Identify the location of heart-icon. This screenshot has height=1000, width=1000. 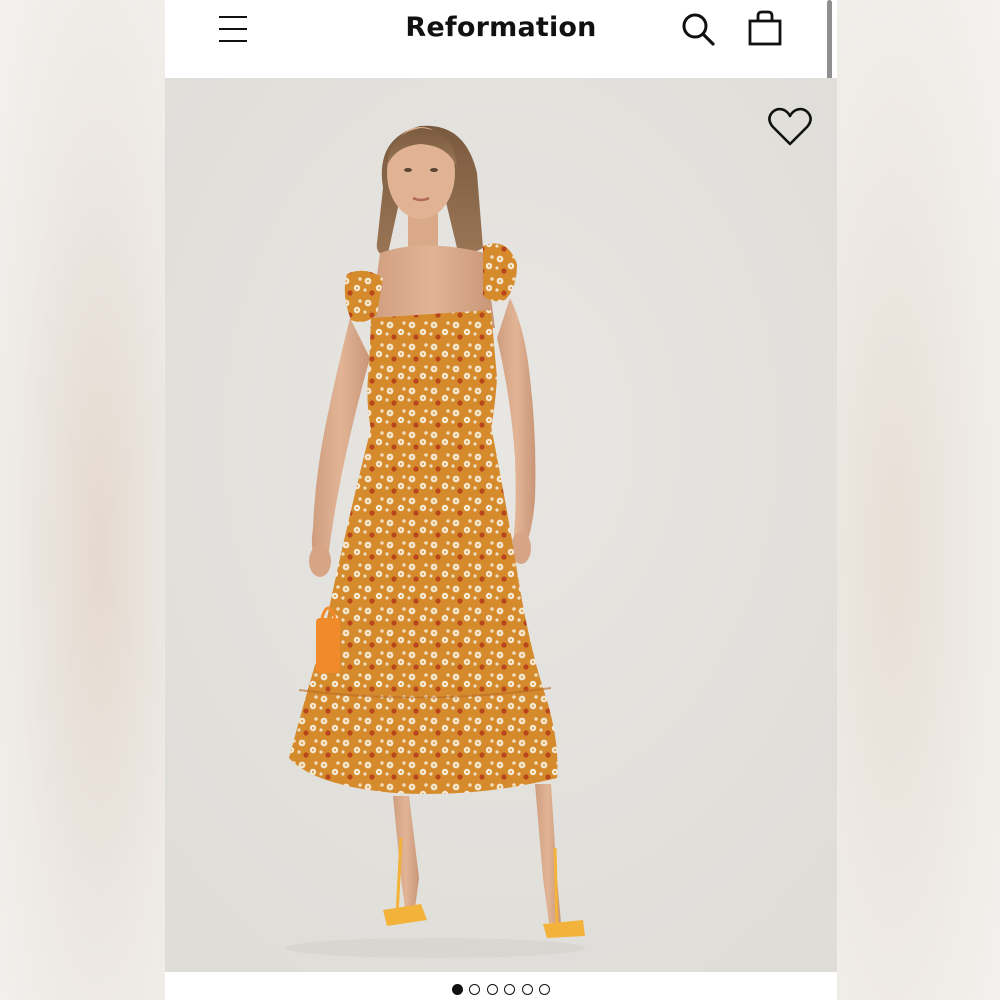
(790, 126).